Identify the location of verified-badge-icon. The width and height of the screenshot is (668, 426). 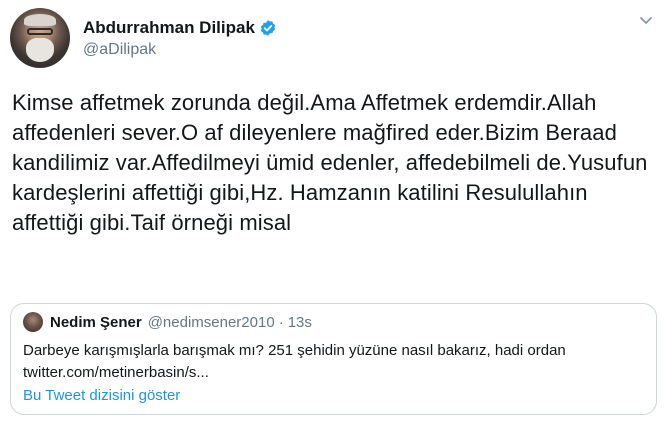
(268, 28).